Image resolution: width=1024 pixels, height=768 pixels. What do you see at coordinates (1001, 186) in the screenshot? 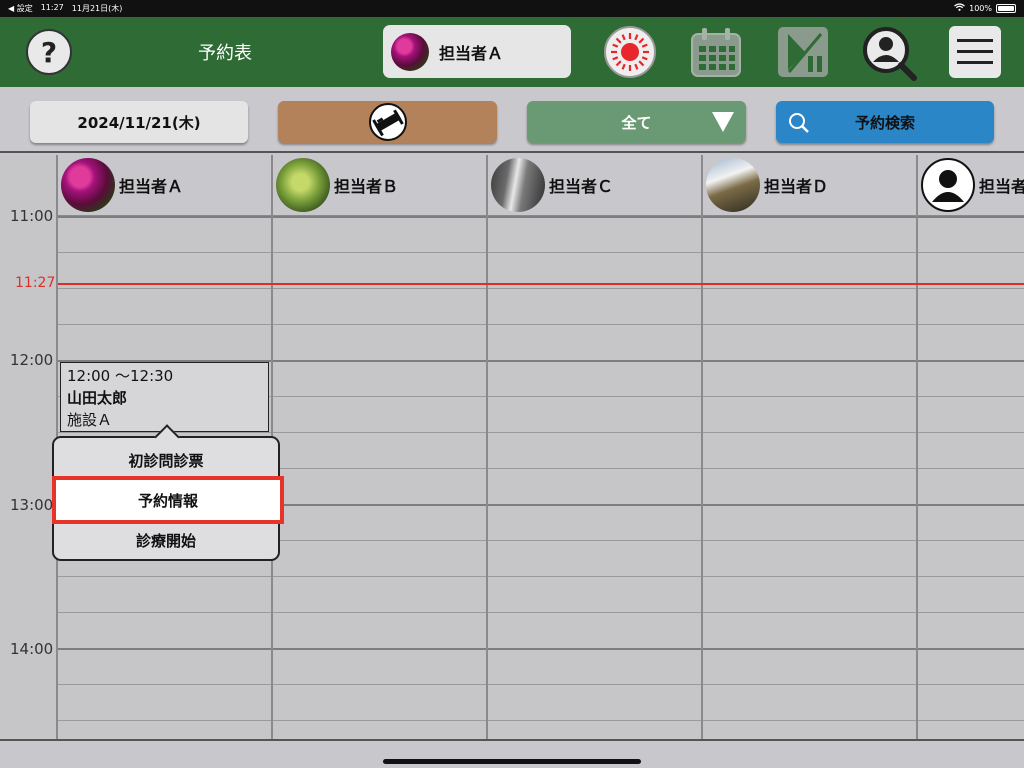
I see `staff-name: 担当者` at bounding box center [1001, 186].